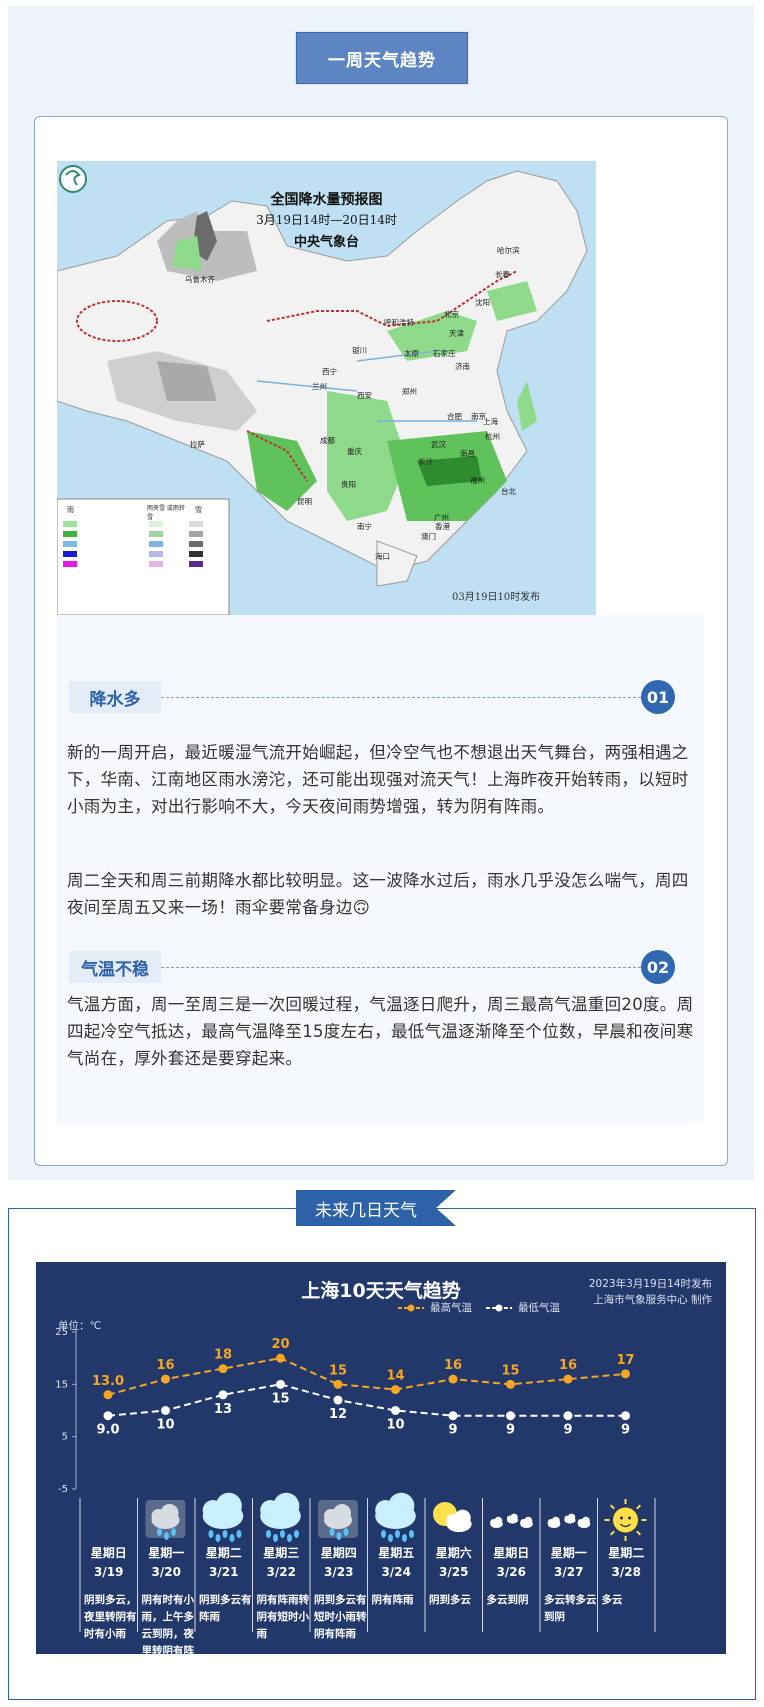 Image resolution: width=764 pixels, height=1707 pixels. Describe the element at coordinates (281, 1553) in the screenshot. I see `day-name: 星期三` at that location.